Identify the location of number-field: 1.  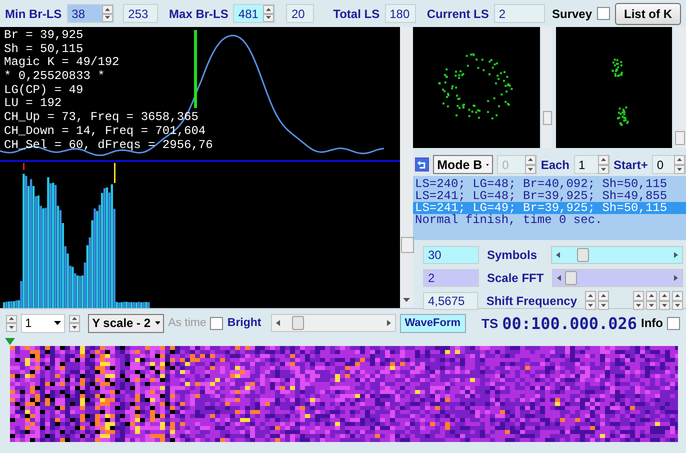
(592, 164).